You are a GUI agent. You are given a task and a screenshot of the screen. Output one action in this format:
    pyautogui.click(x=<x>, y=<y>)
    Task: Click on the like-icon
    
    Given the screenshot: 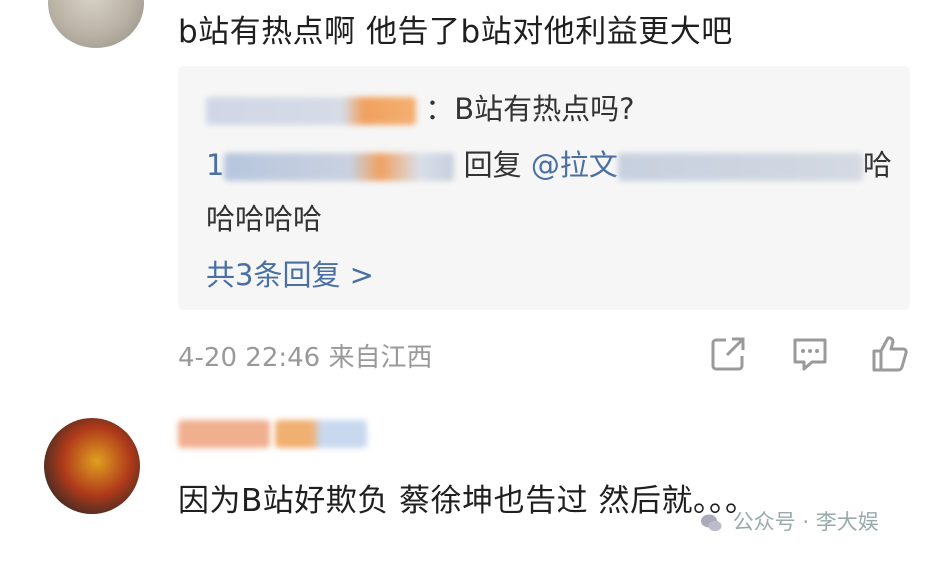 What is the action you would take?
    pyautogui.click(x=890, y=354)
    